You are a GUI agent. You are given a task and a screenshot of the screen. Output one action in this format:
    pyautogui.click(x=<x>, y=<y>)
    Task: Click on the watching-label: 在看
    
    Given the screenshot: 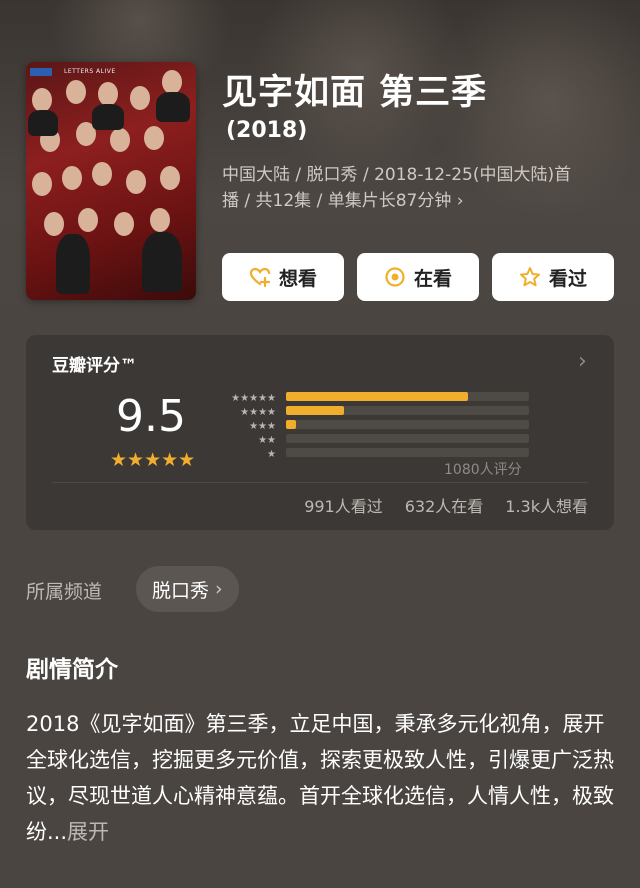 What is the action you would take?
    pyautogui.click(x=432, y=278)
    